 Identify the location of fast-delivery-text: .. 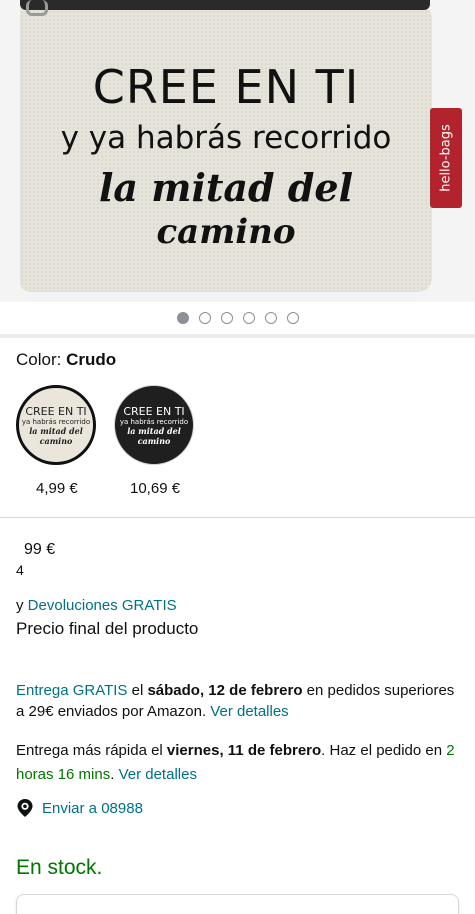
(114, 774).